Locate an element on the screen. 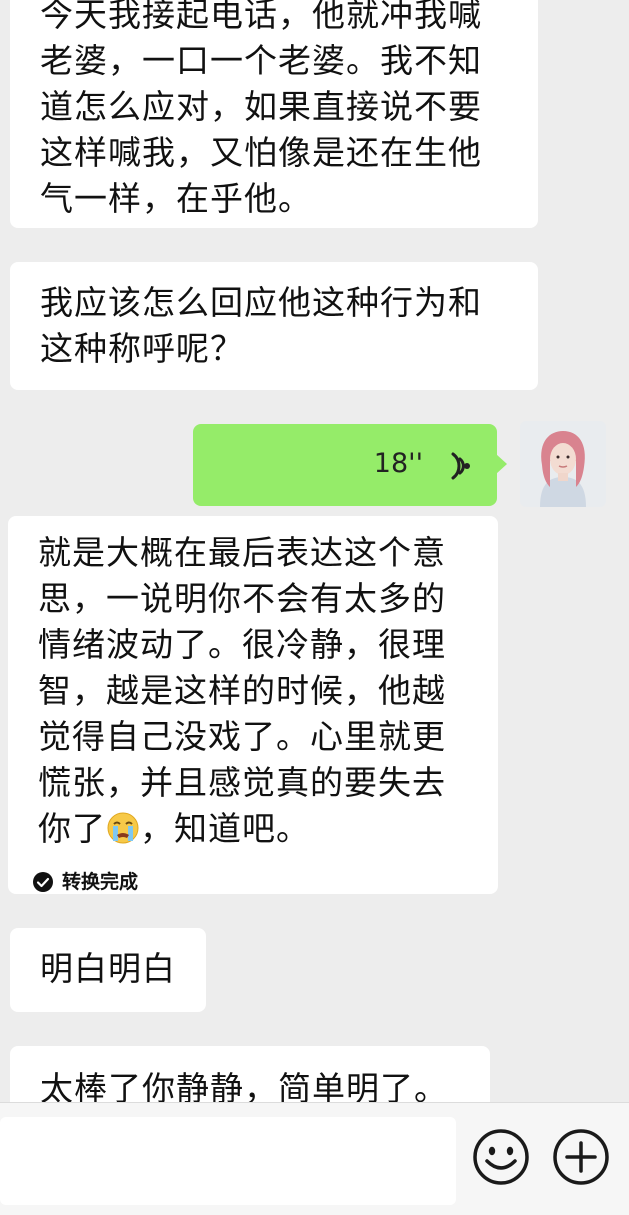 The height and width of the screenshot is (1215, 629). message-line: 气一样，在乎他。 is located at coordinates (176, 198).